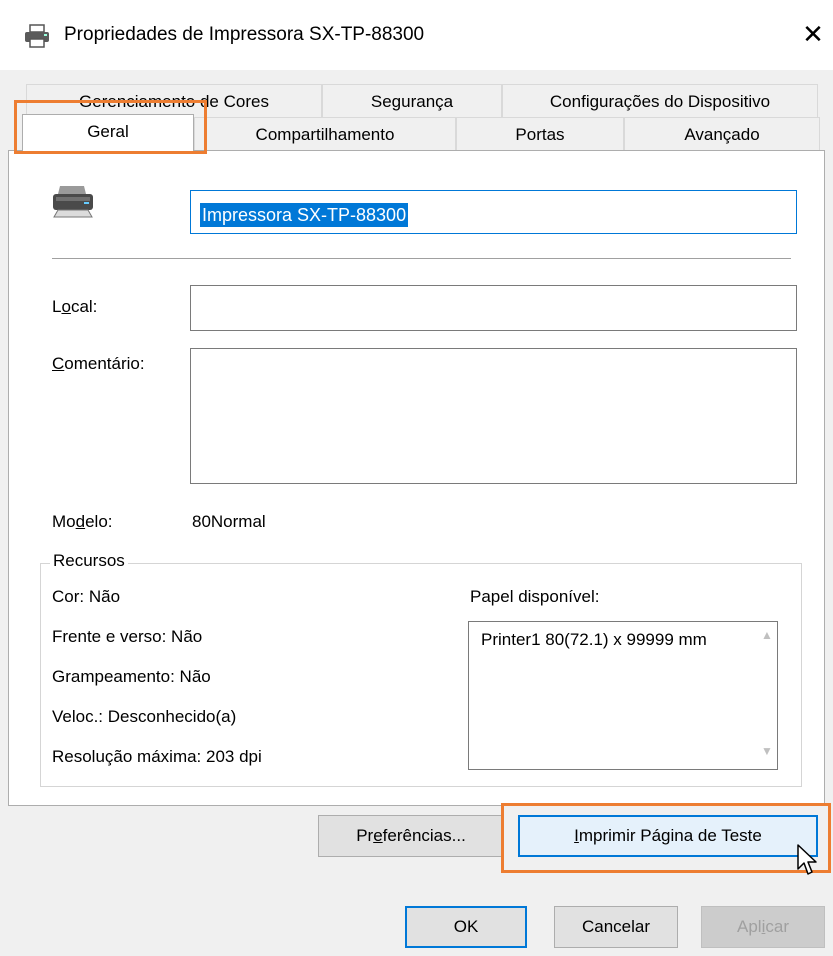 This screenshot has height=956, width=833. What do you see at coordinates (325, 134) in the screenshot?
I see `tab-sharing: Compartilhamento` at bounding box center [325, 134].